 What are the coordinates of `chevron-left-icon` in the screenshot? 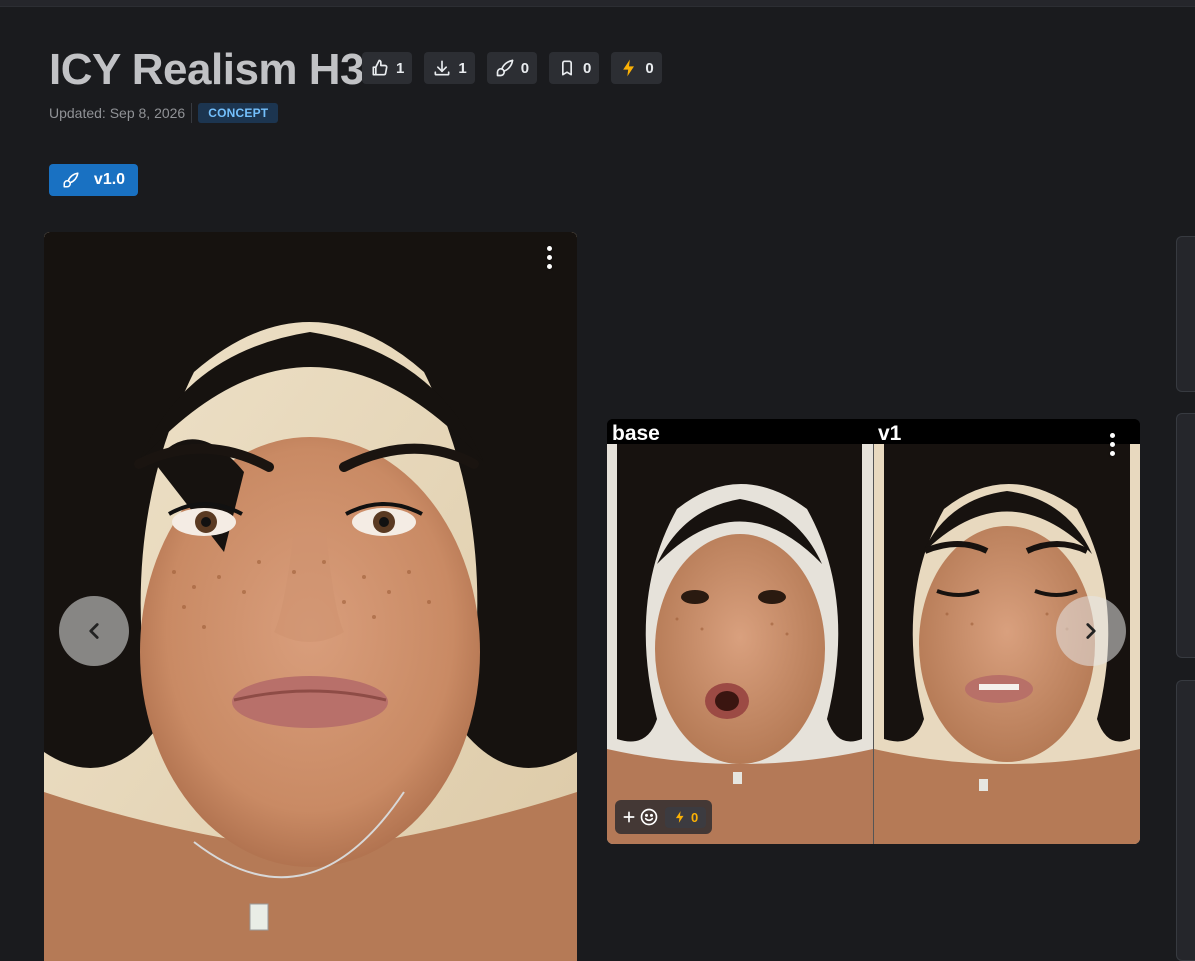 It's located at (94, 631).